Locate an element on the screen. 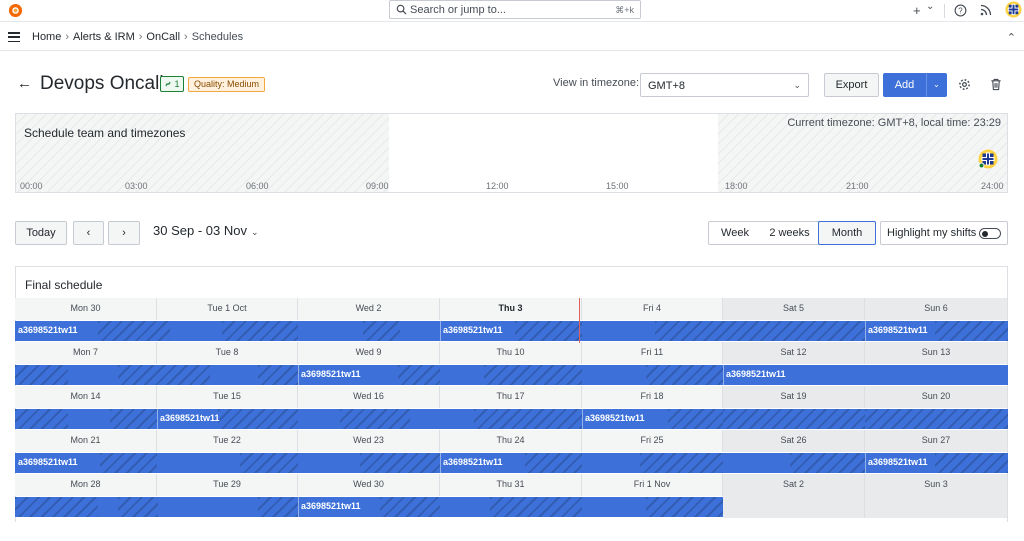 This screenshot has width=1024, height=541. breadcrumb-schedules: Schedules is located at coordinates (217, 37).